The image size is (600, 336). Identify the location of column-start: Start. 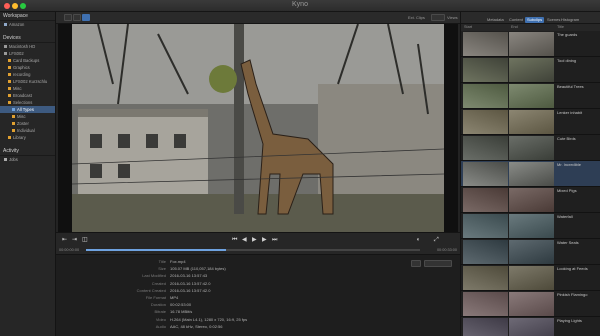
(468, 27).